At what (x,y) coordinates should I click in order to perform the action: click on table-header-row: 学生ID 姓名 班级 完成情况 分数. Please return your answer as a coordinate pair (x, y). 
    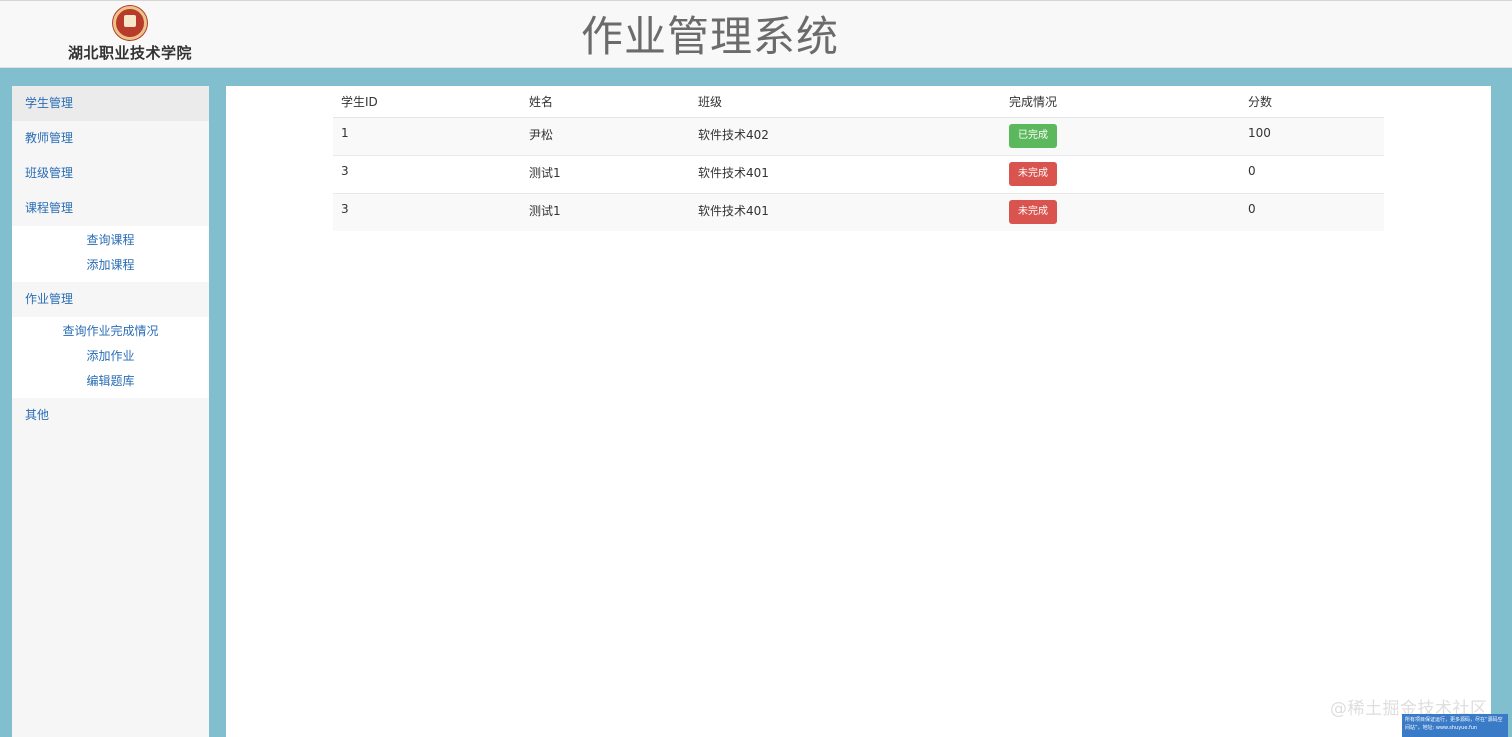
    Looking at the image, I should click on (858, 102).